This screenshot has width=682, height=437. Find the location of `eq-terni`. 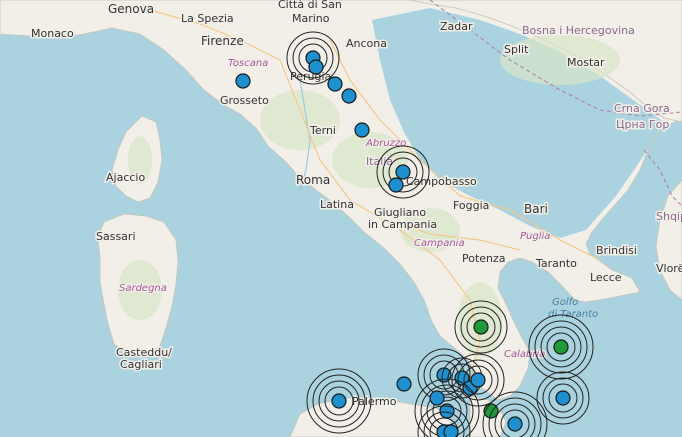

eq-terni is located at coordinates (362, 130).